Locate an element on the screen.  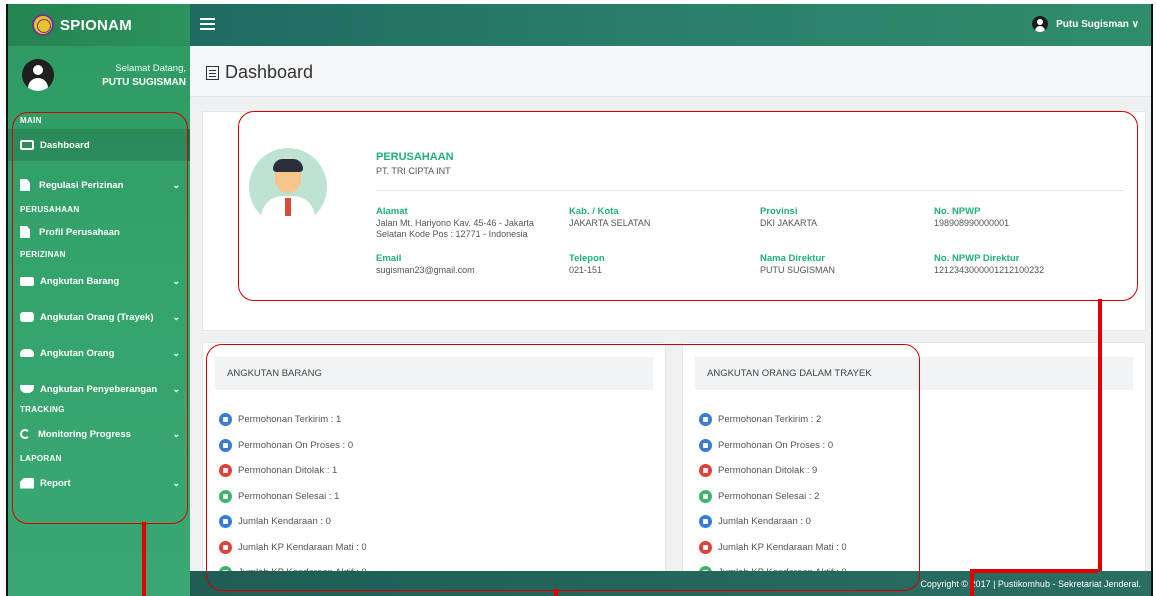
section-perusahaan: PERUSAHAAN is located at coordinates (50, 209).